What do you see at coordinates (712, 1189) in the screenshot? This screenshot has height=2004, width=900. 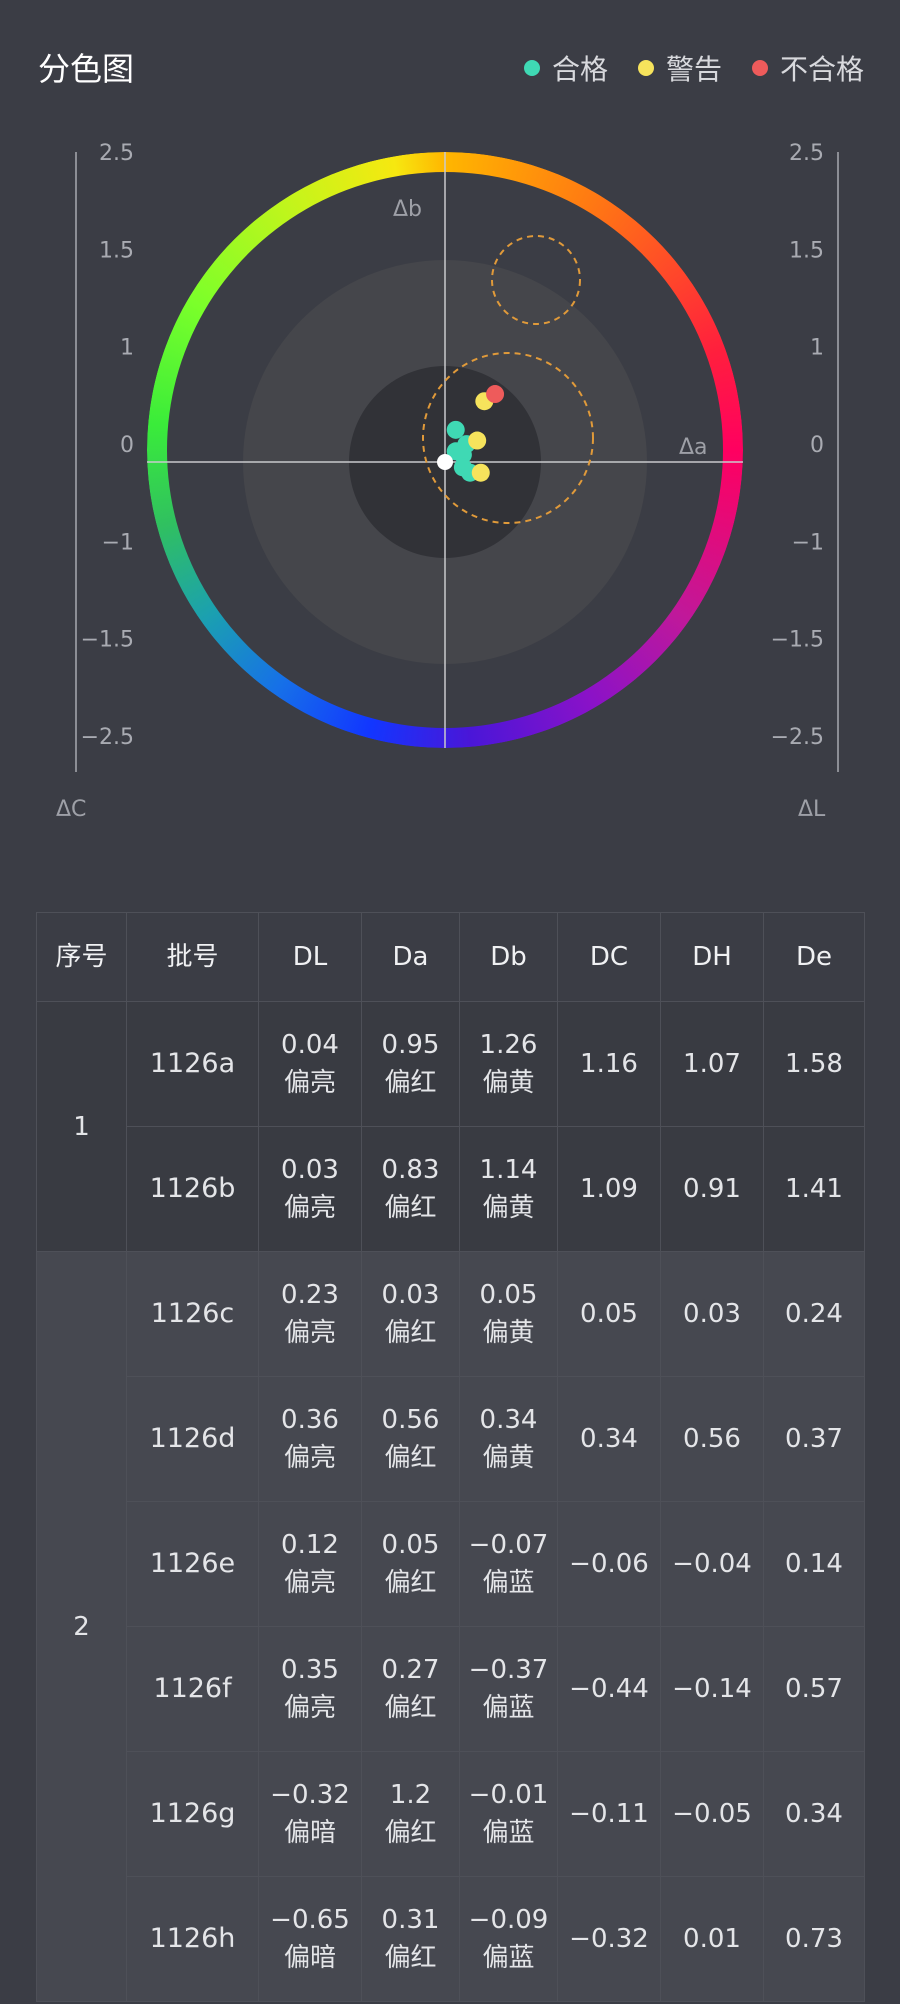 I see `dh-cell: 0.91` at bounding box center [712, 1189].